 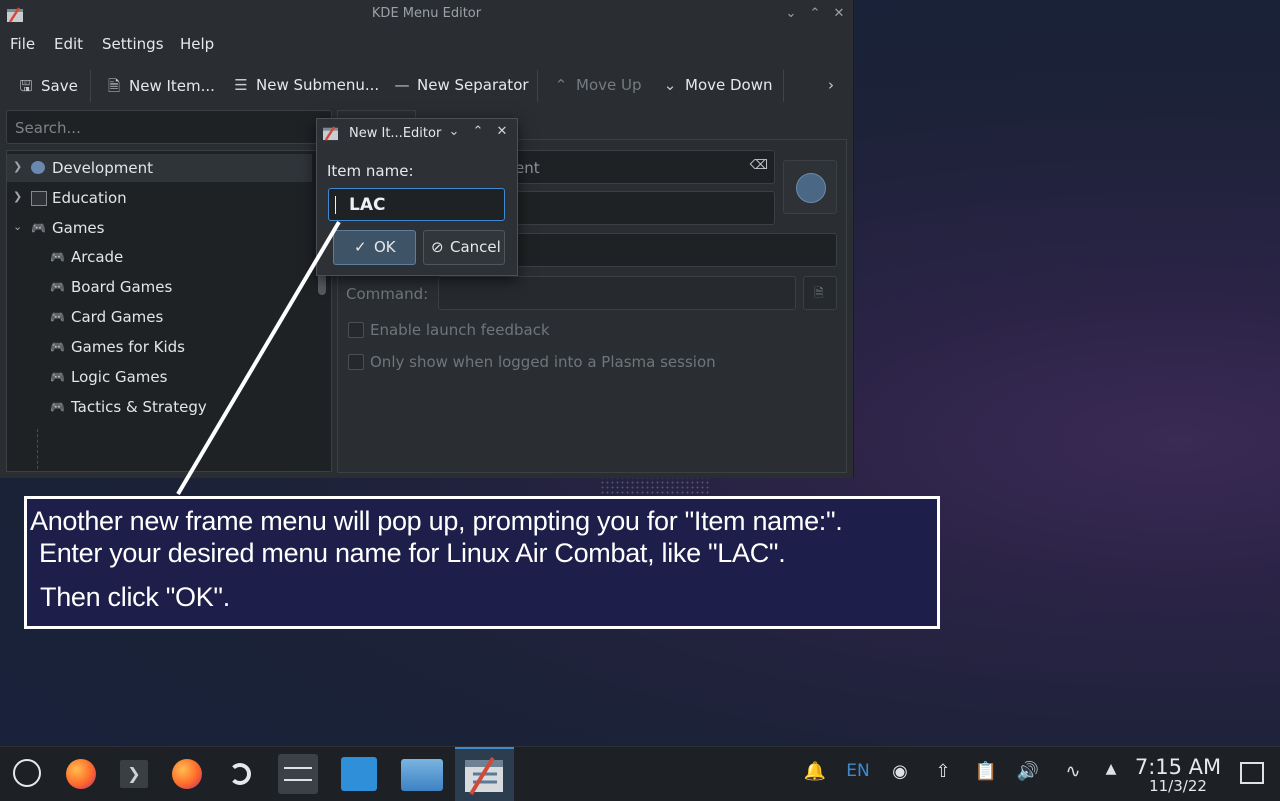 I want to click on search-input, so click(x=165, y=128).